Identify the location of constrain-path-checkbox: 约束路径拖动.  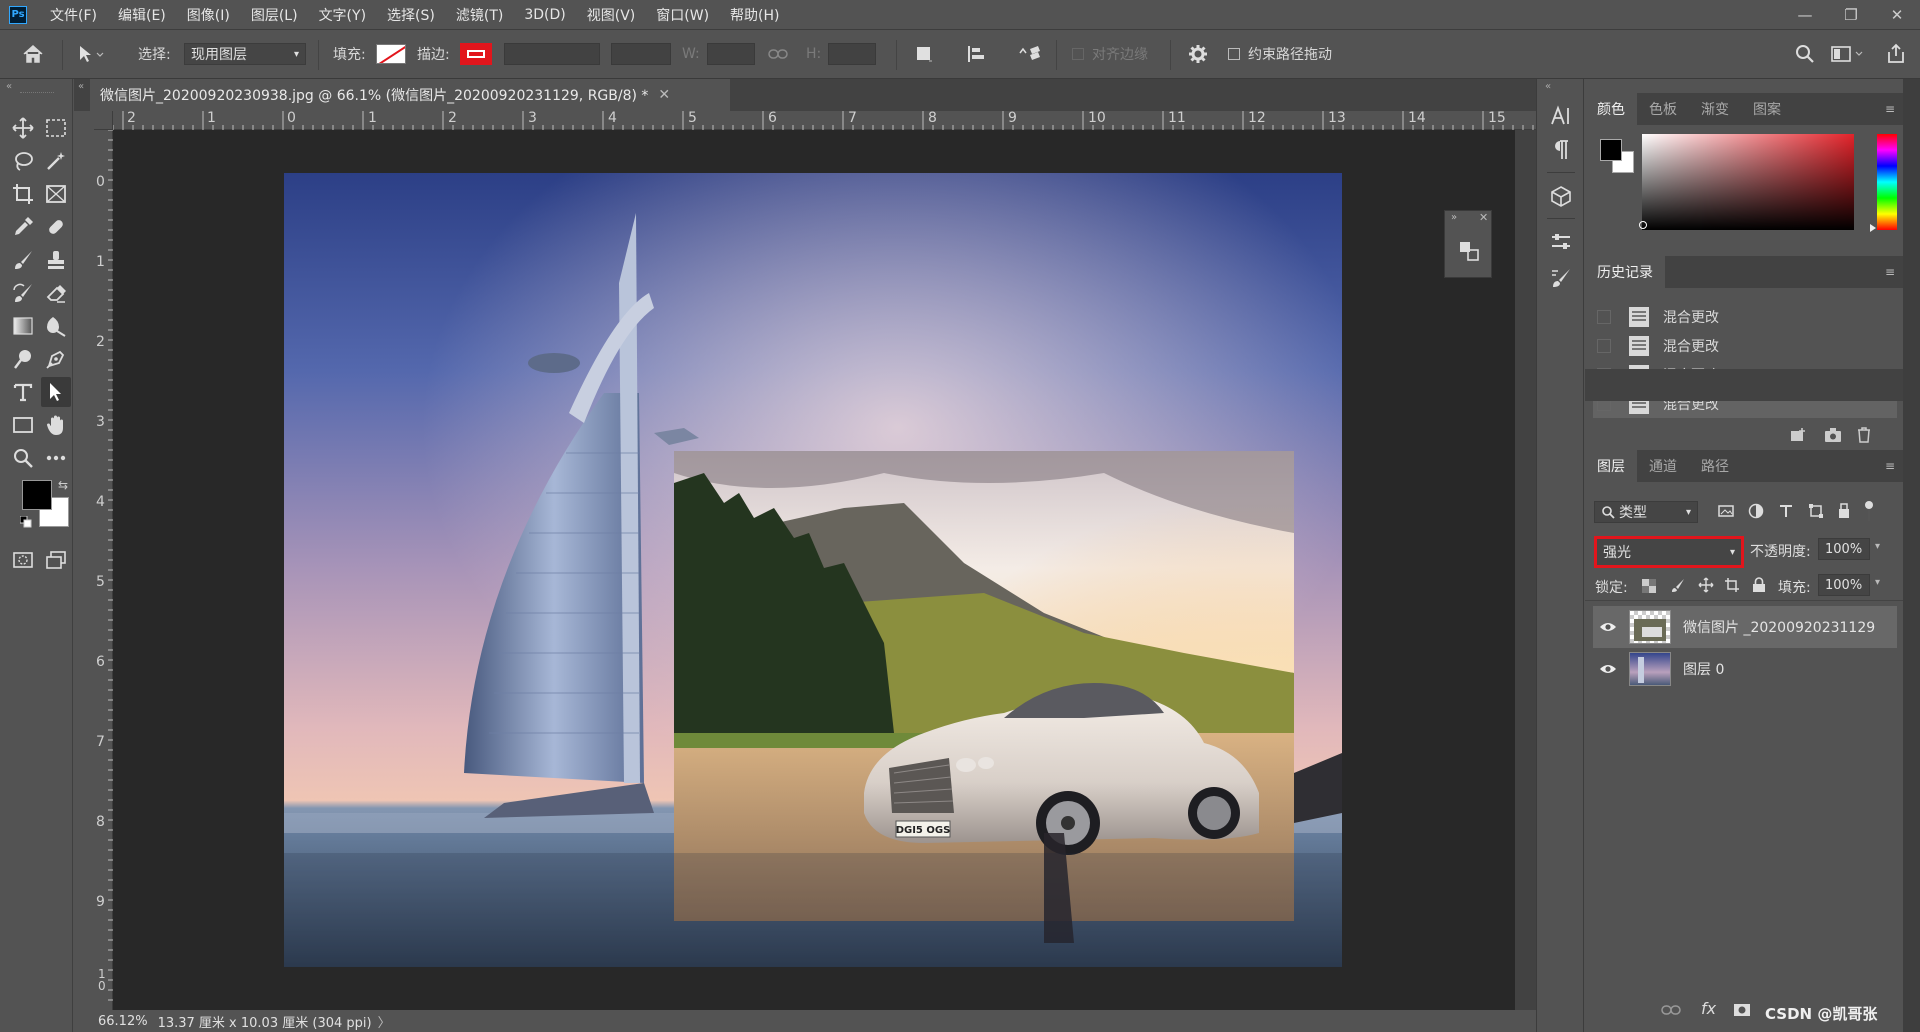
(1280, 54).